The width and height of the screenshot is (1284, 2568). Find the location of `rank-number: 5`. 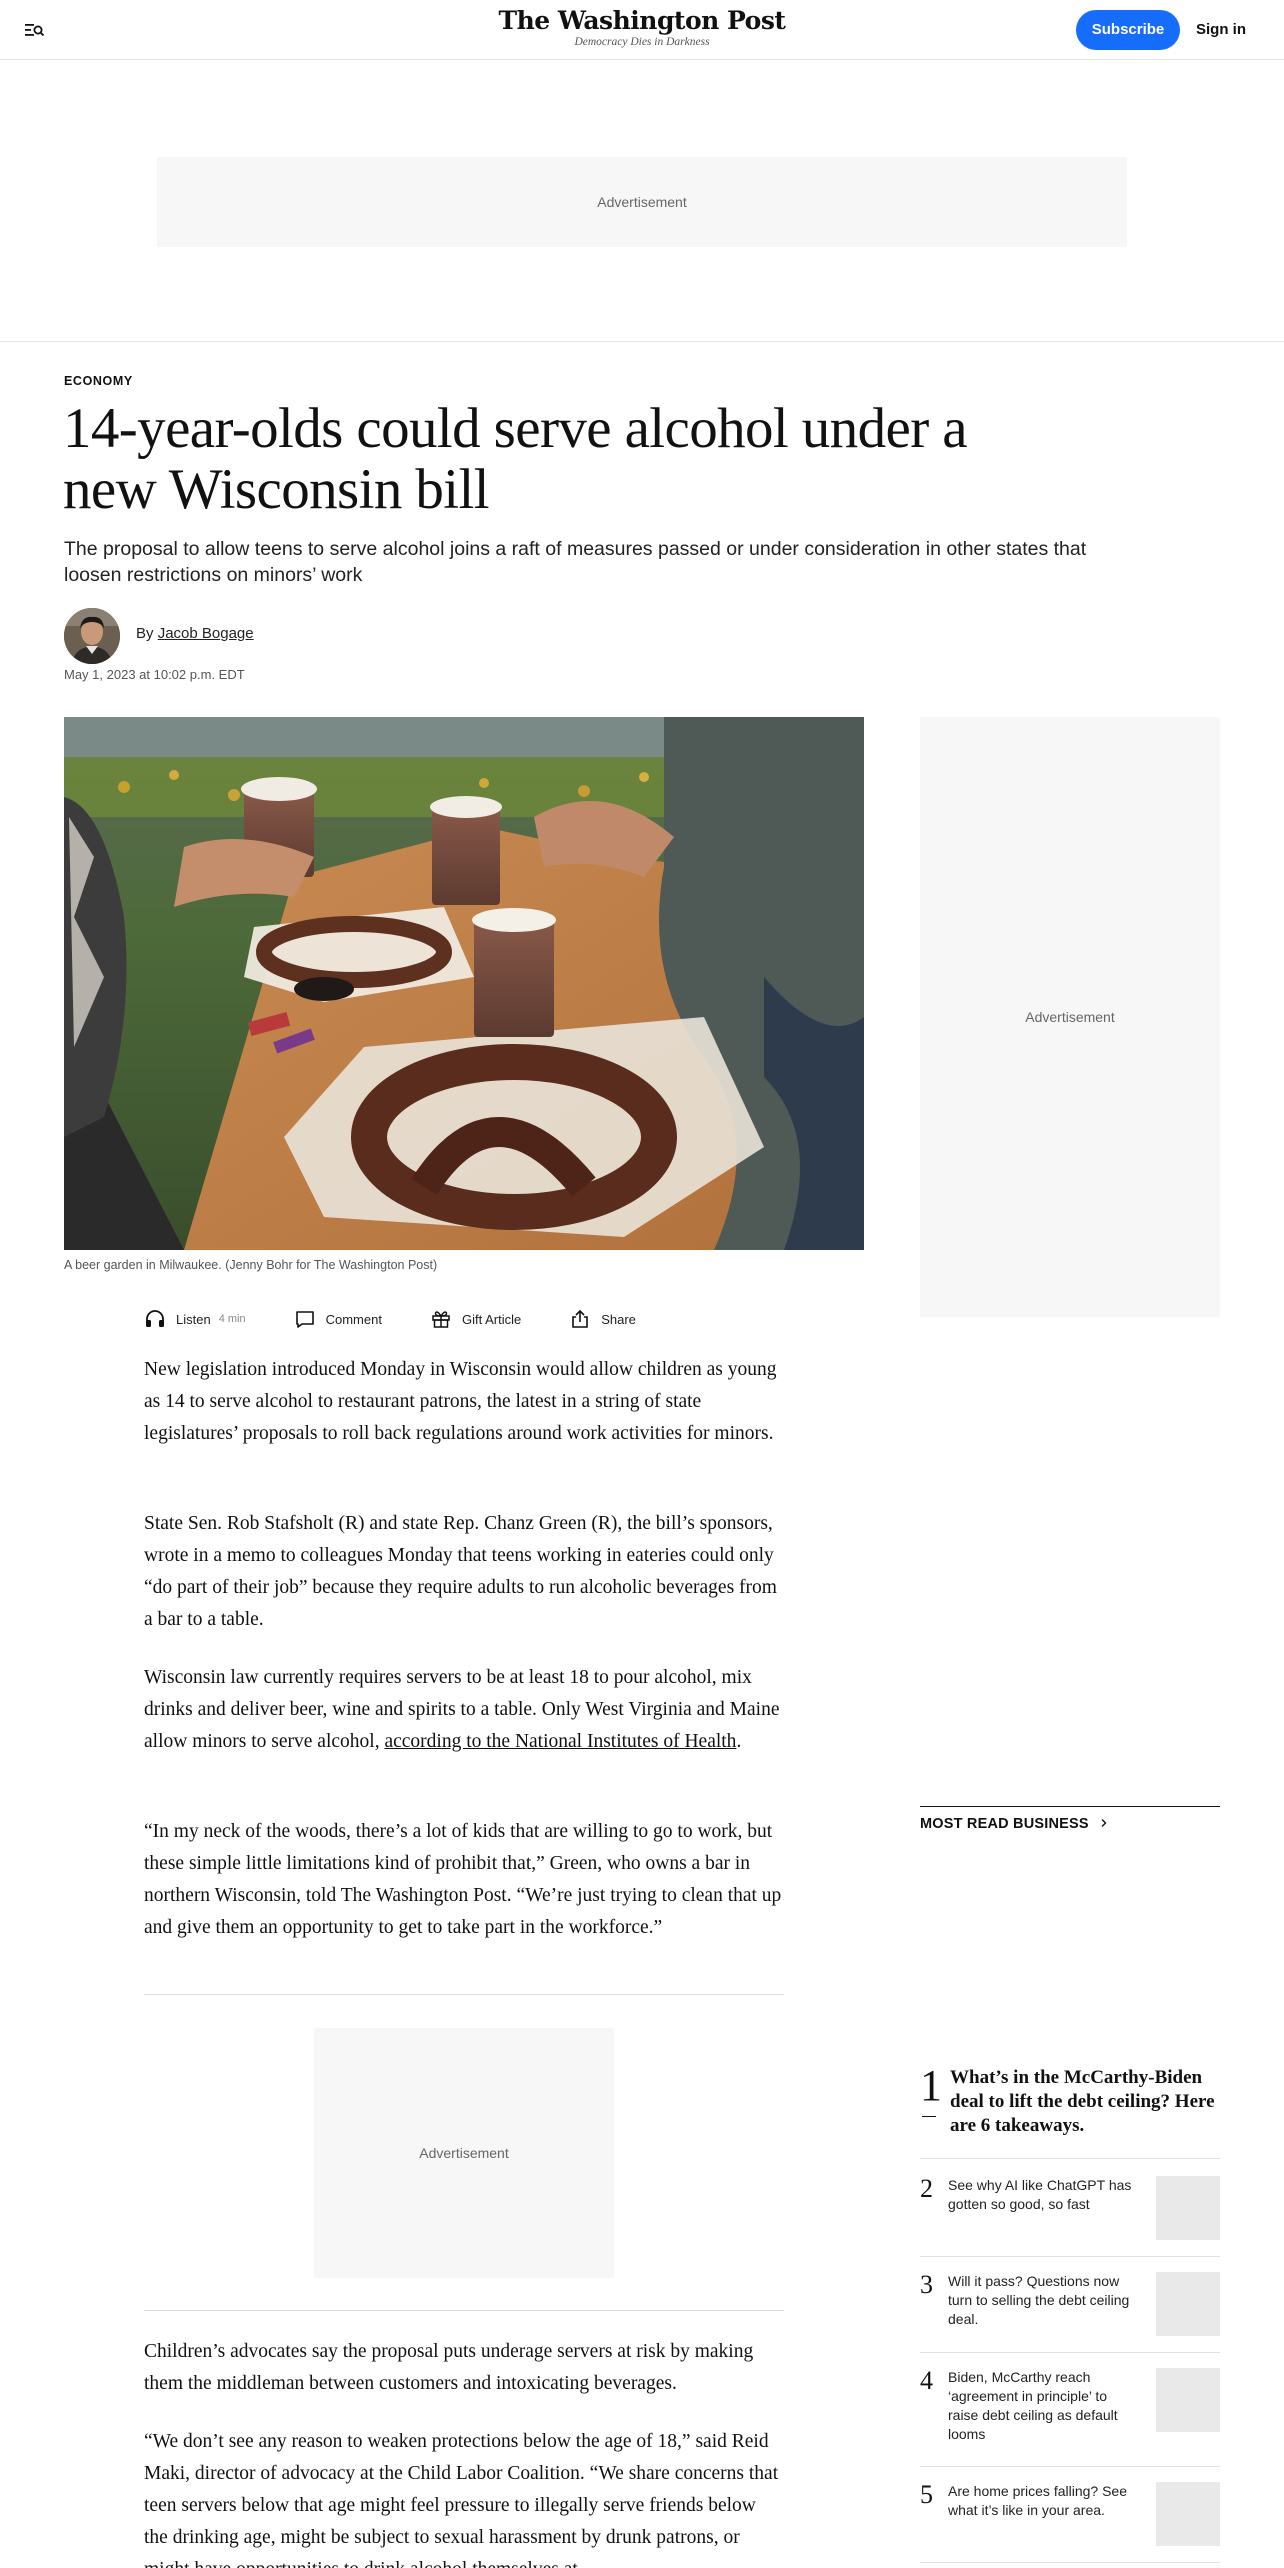

rank-number: 5 is located at coordinates (926, 2494).